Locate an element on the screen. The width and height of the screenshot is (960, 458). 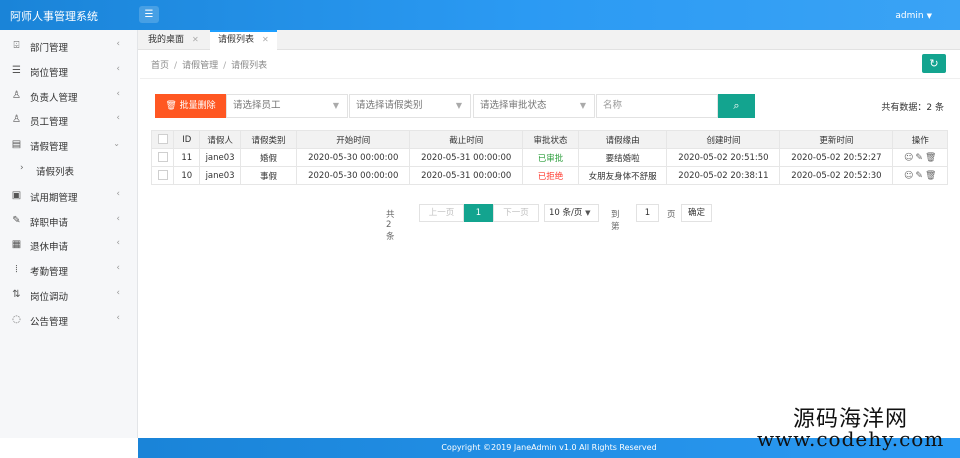
col-created: 创建时间 is located at coordinates (723, 139).